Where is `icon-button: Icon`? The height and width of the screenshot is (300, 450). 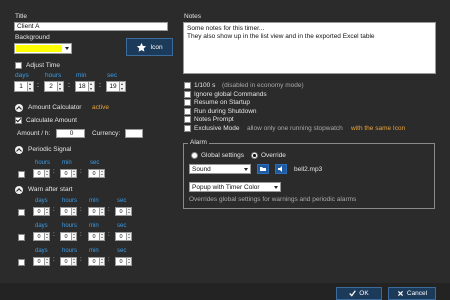
icon-button: Icon is located at coordinates (149, 47).